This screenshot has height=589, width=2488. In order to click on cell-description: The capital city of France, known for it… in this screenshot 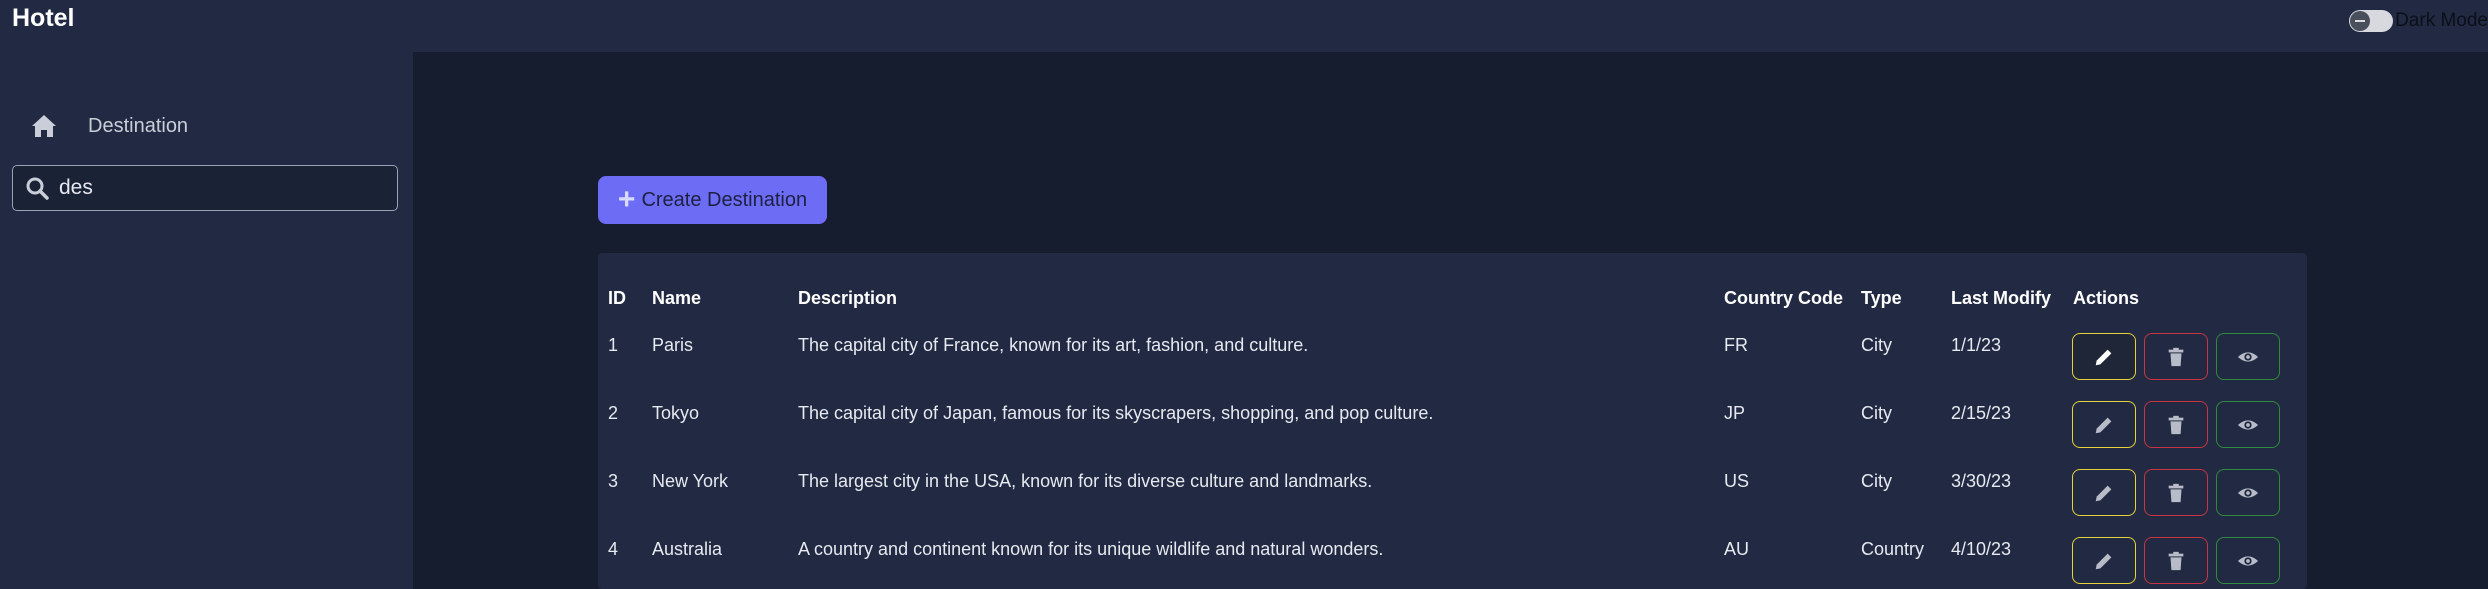, I will do `click(1053, 345)`.